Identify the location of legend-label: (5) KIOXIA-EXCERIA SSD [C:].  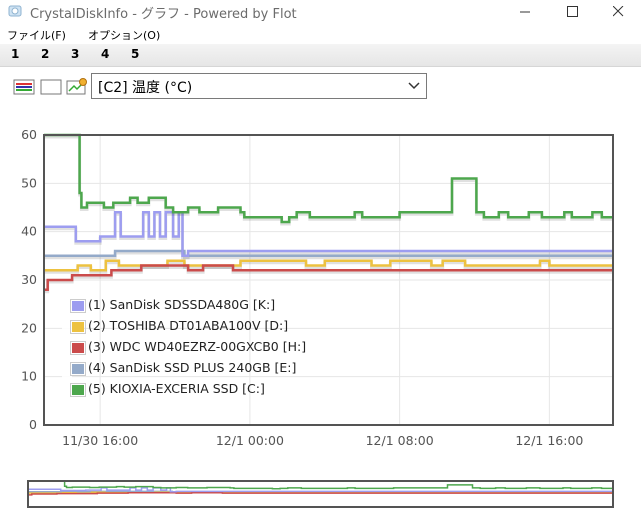
(176, 388).